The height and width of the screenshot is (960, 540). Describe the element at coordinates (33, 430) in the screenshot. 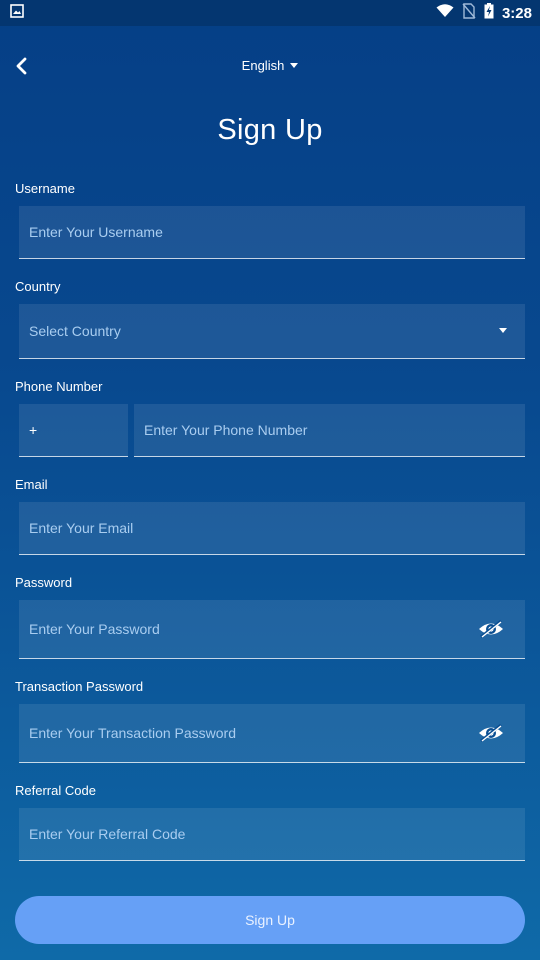

I see `country-code-prefix: +` at that location.